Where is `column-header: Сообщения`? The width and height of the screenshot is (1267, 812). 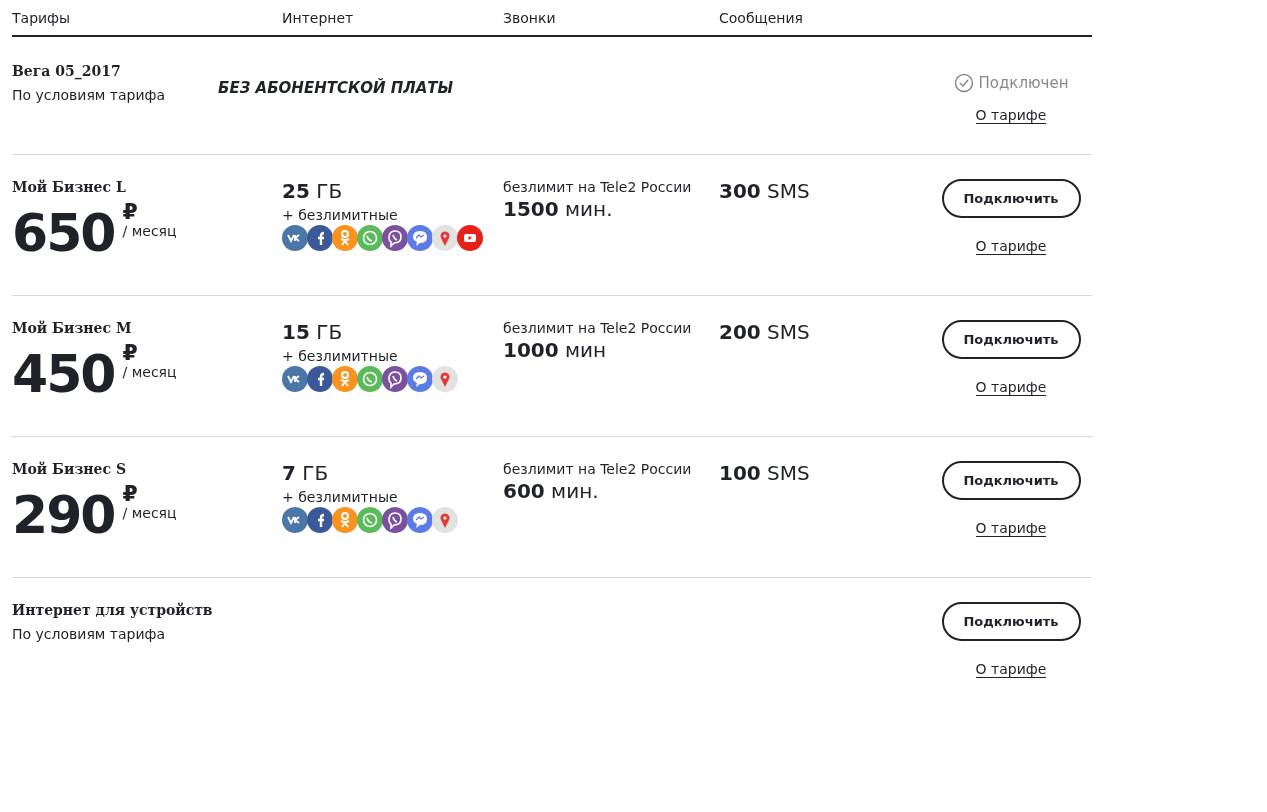
column-header: Сообщения is located at coordinates (761, 17).